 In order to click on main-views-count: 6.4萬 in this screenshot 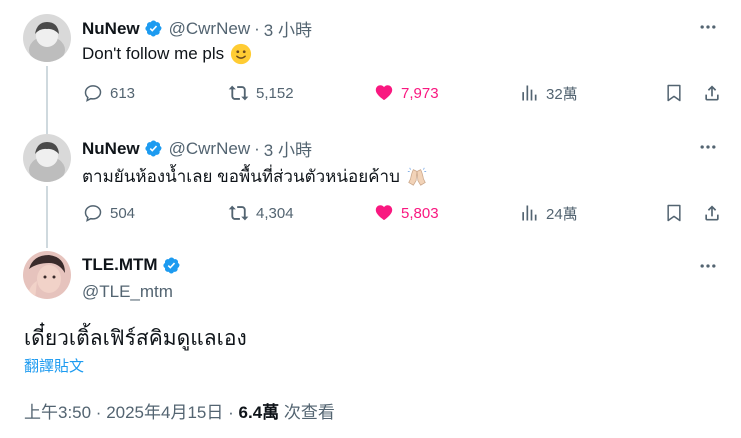, I will do `click(259, 412)`.